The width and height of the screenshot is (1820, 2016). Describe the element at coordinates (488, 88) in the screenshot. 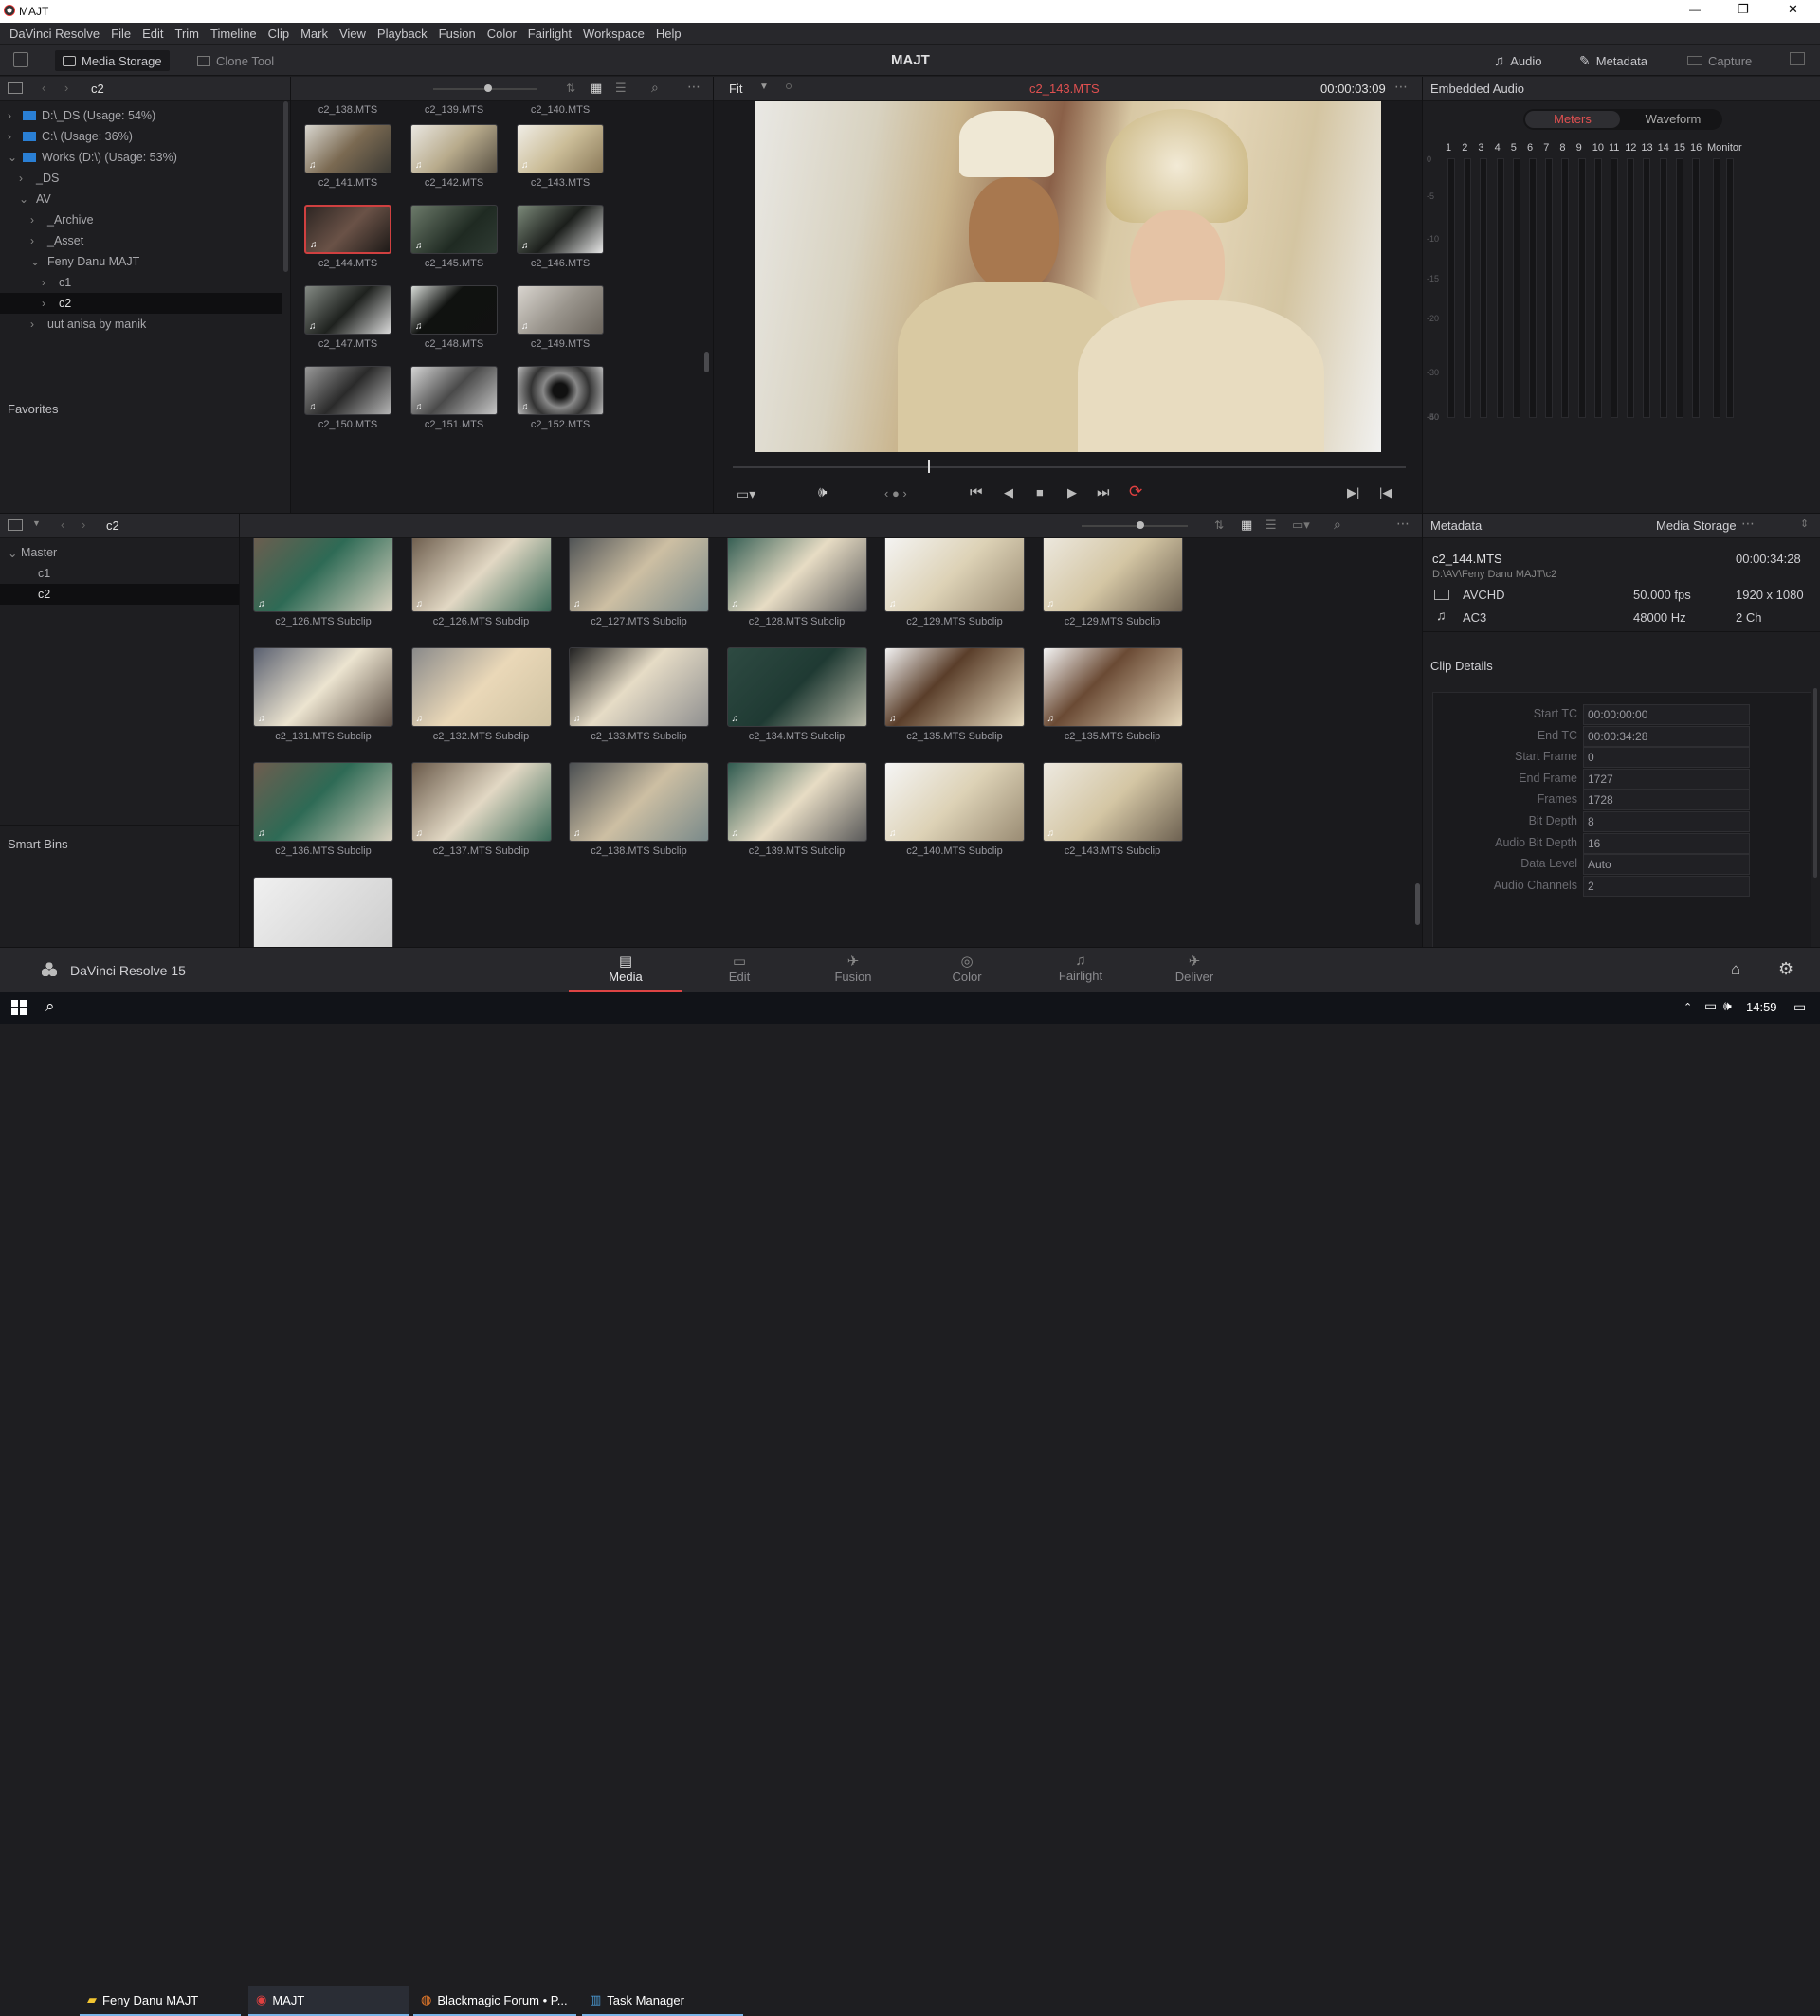

I see `thumb-size-handle` at that location.